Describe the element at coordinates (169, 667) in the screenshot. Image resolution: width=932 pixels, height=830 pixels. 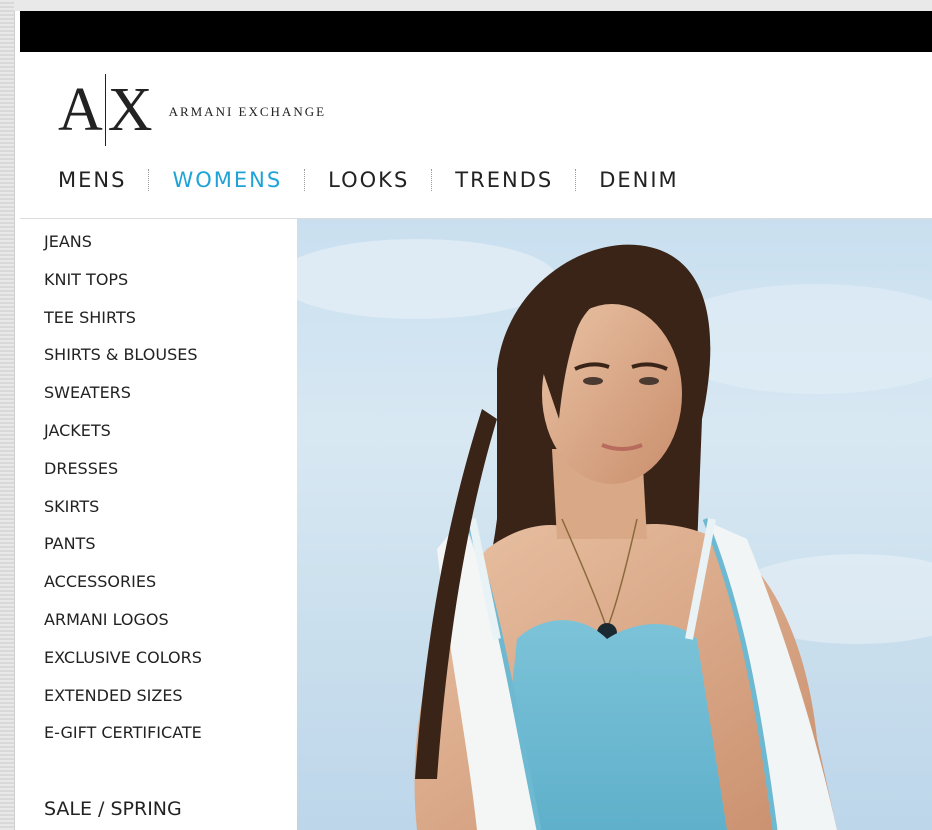
I see `sidebar-item-exclusive-colors: EXCLUSIVE COLORS` at that location.